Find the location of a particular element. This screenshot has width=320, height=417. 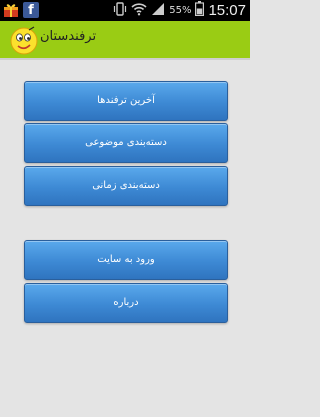

battery-percent: 55% is located at coordinates (180, 10).